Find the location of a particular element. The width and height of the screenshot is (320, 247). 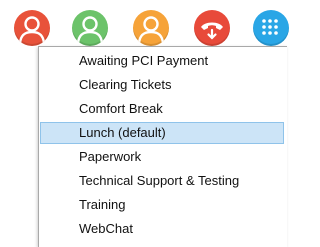

menu-item-comfort-break: Comfort Break is located at coordinates (162, 109).